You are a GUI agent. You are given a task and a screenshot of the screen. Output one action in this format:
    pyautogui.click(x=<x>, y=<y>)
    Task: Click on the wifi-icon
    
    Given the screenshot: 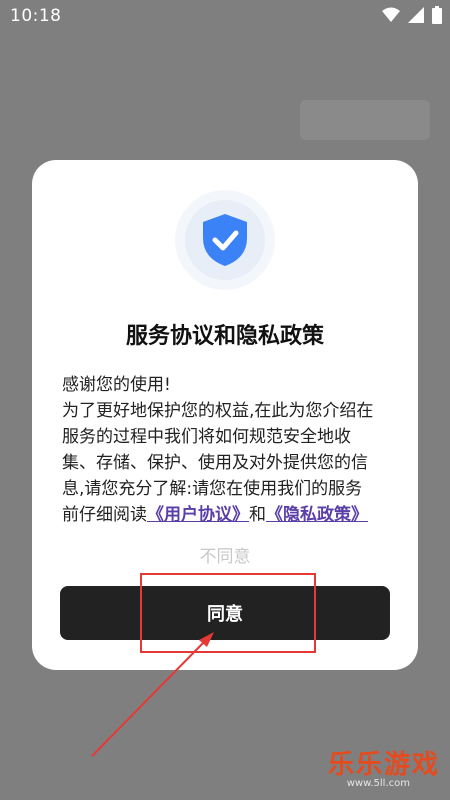 What is the action you would take?
    pyautogui.click(x=391, y=14)
    